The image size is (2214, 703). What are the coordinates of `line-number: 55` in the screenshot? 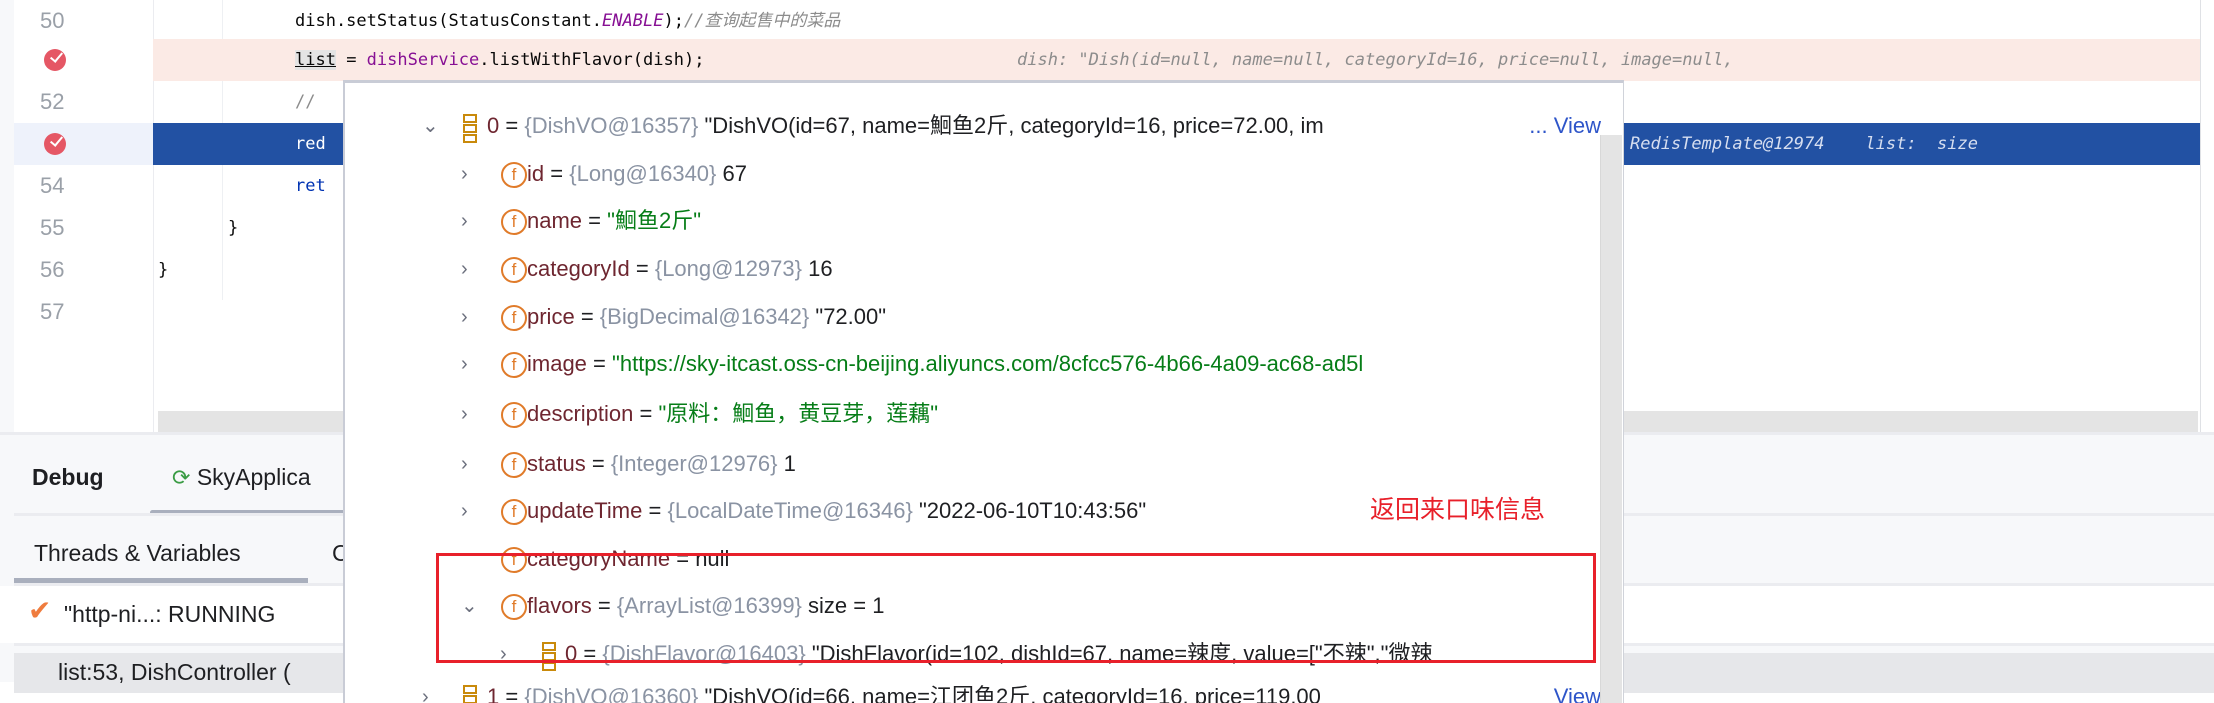 It's located at (52, 227).